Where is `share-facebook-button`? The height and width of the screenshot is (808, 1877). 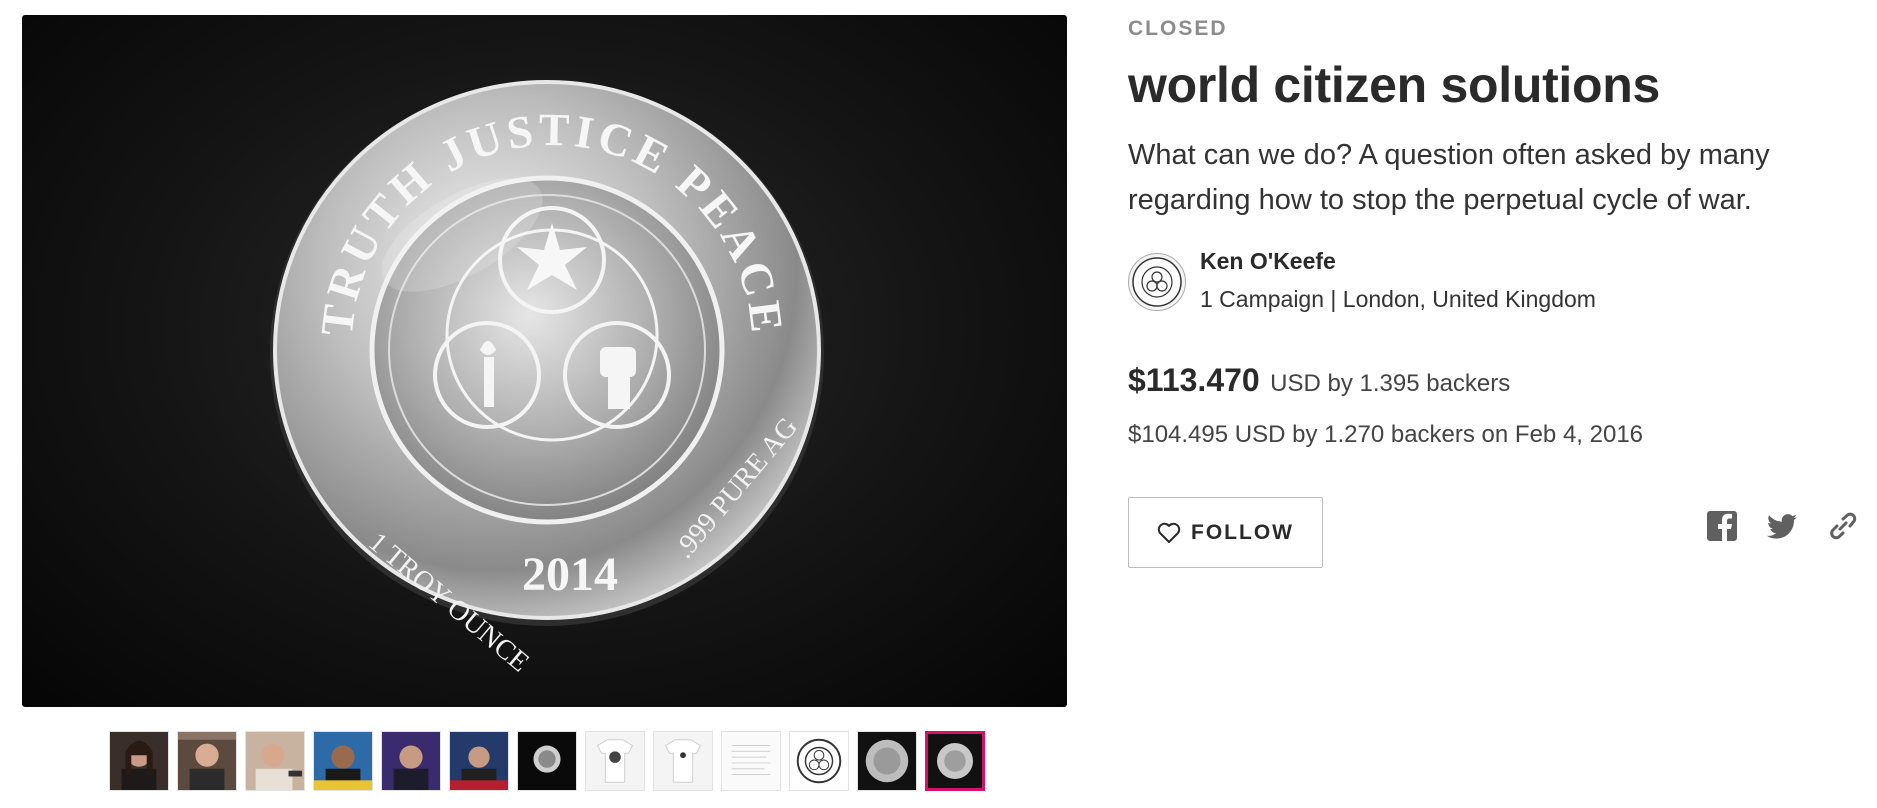 share-facebook-button is located at coordinates (1722, 526).